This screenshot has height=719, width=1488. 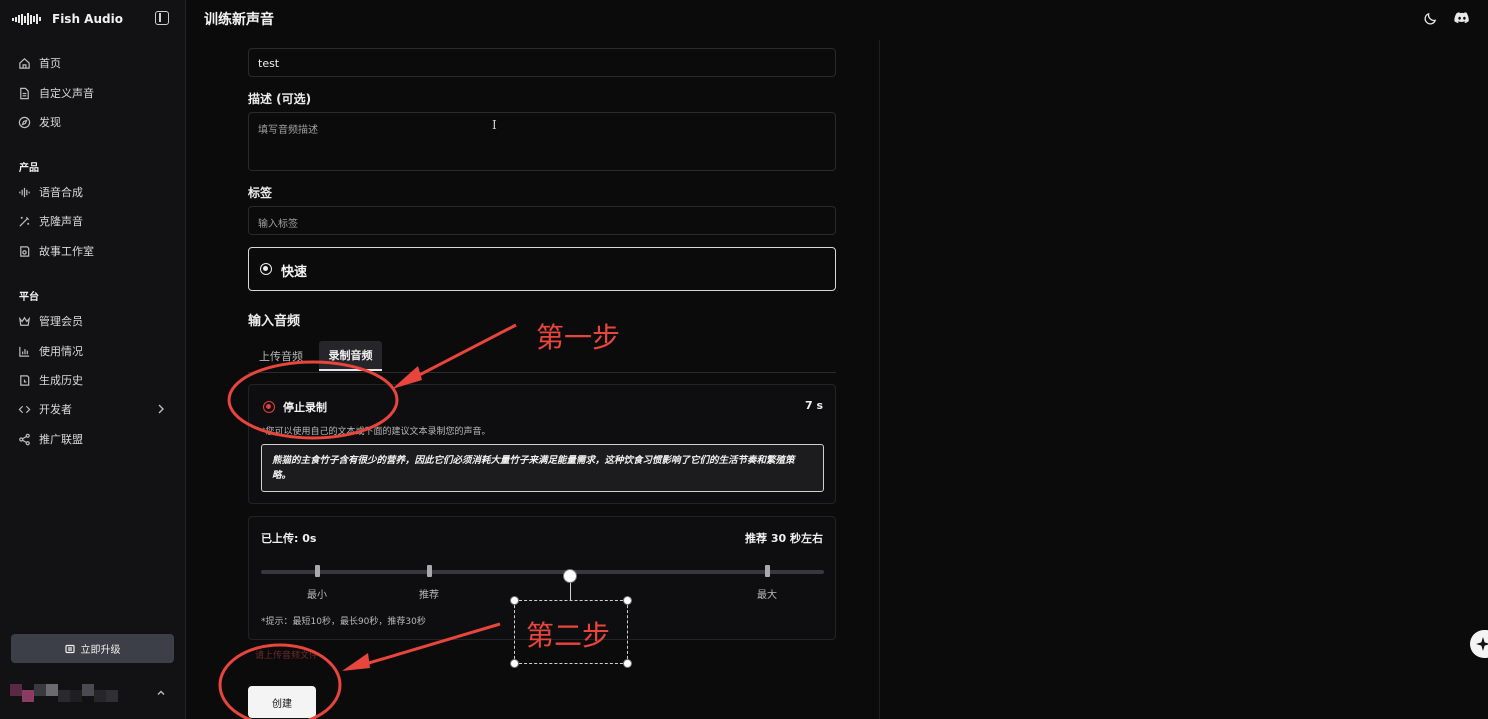 I want to click on tick-min, so click(x=317, y=571).